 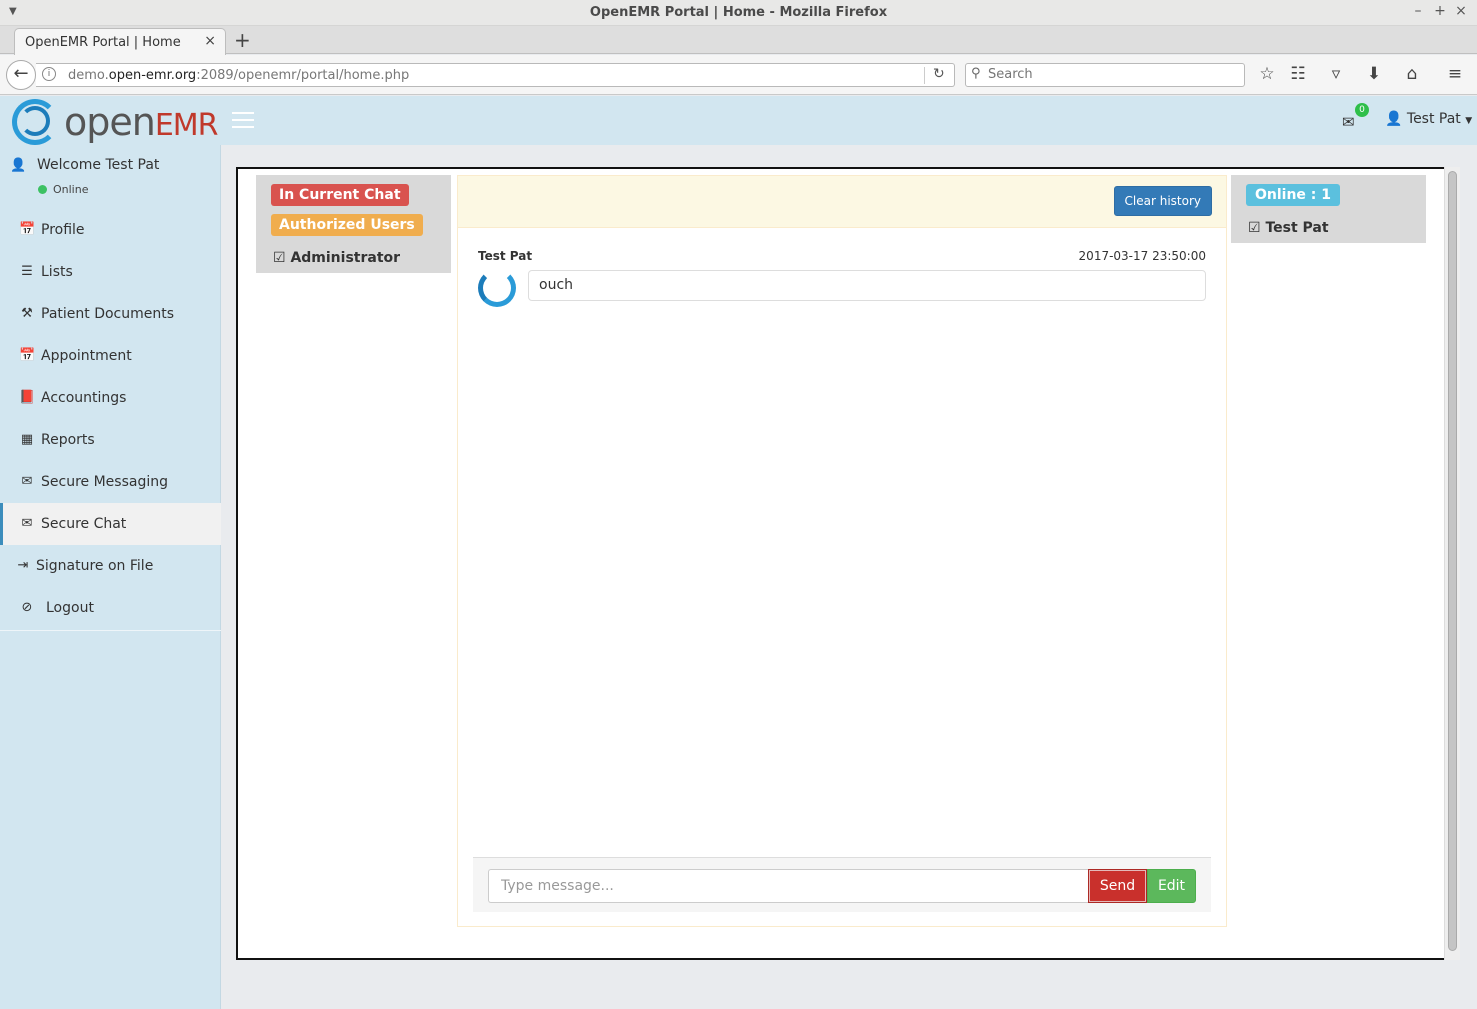 What do you see at coordinates (110, 608) in the screenshot?
I see `sidebar-item-logout: ⊘ Logout` at bounding box center [110, 608].